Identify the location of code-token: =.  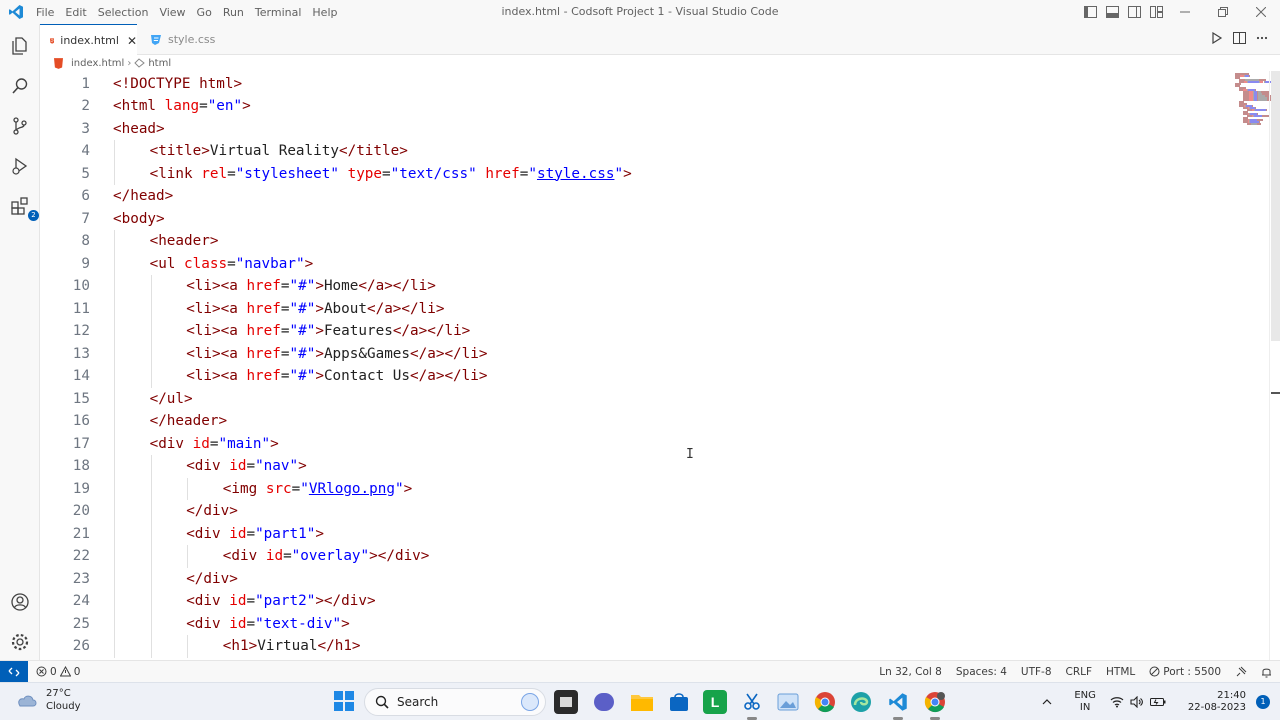
(285, 353).